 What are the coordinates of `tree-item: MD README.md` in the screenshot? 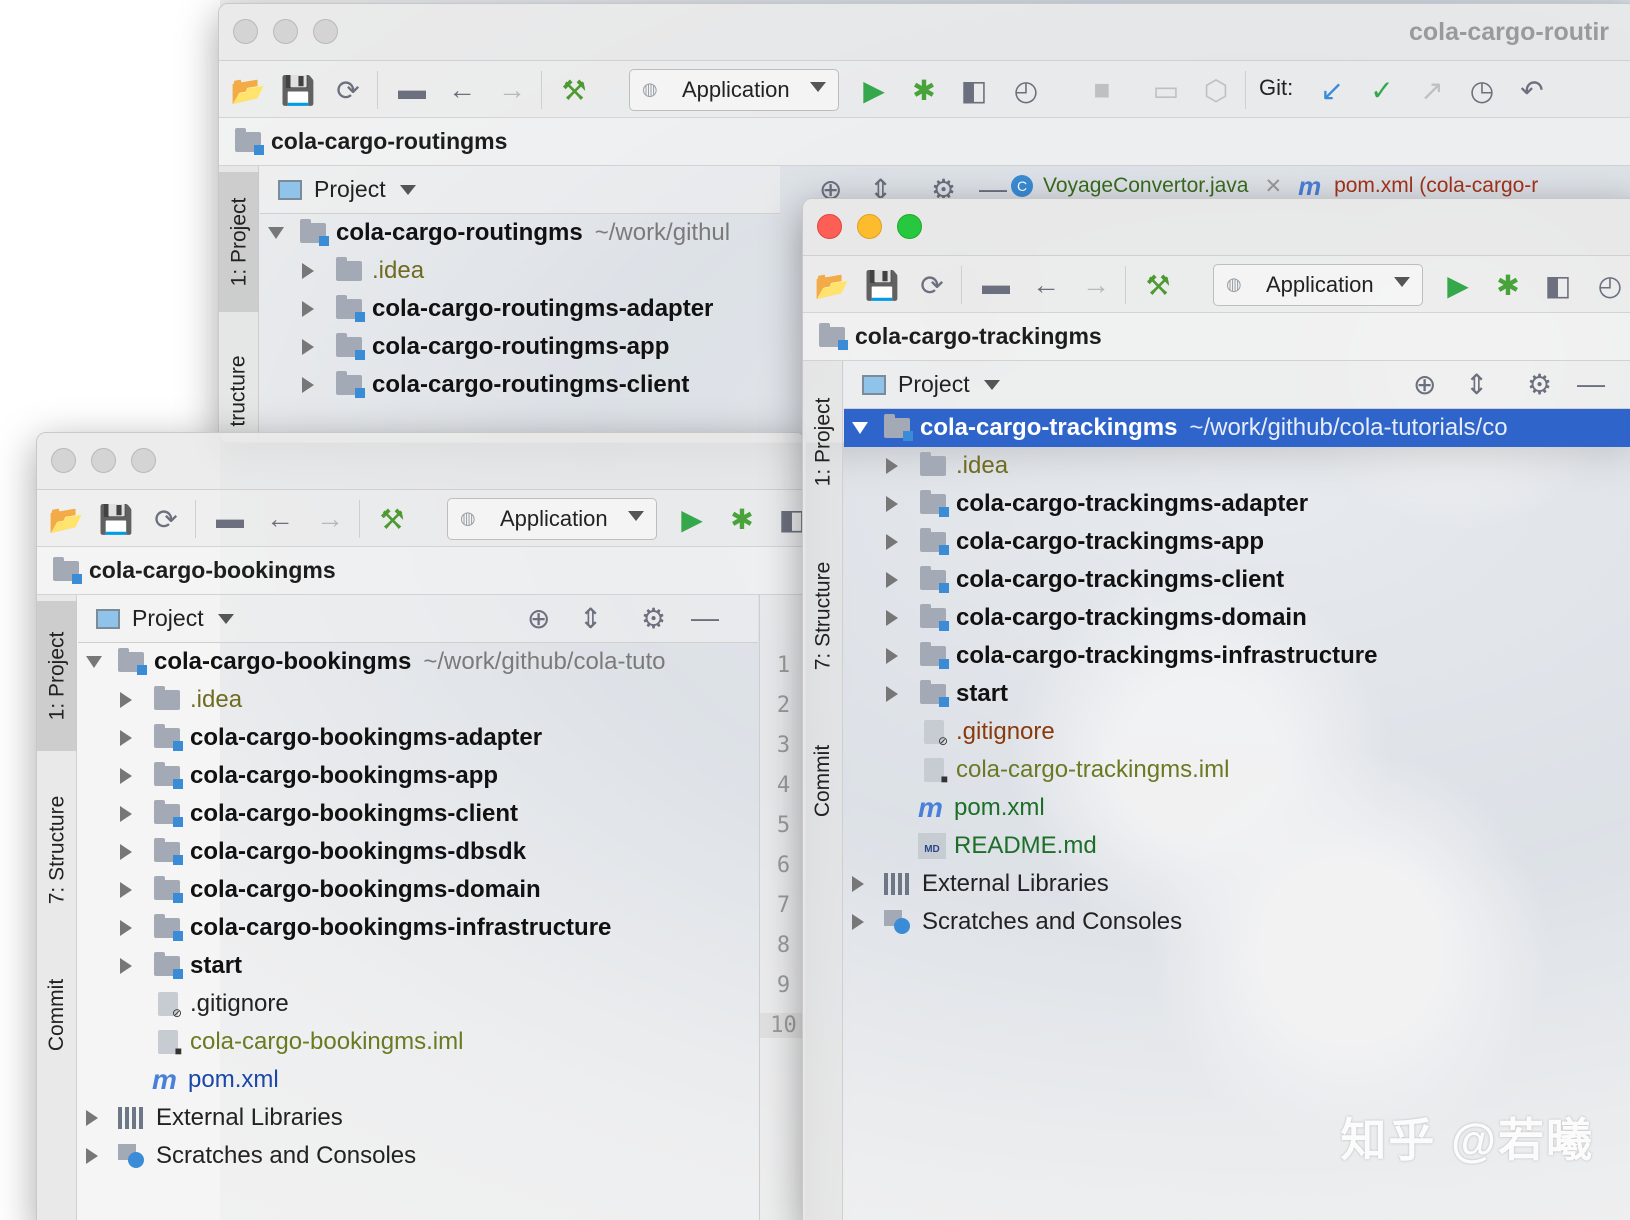 It's located at (1237, 846).